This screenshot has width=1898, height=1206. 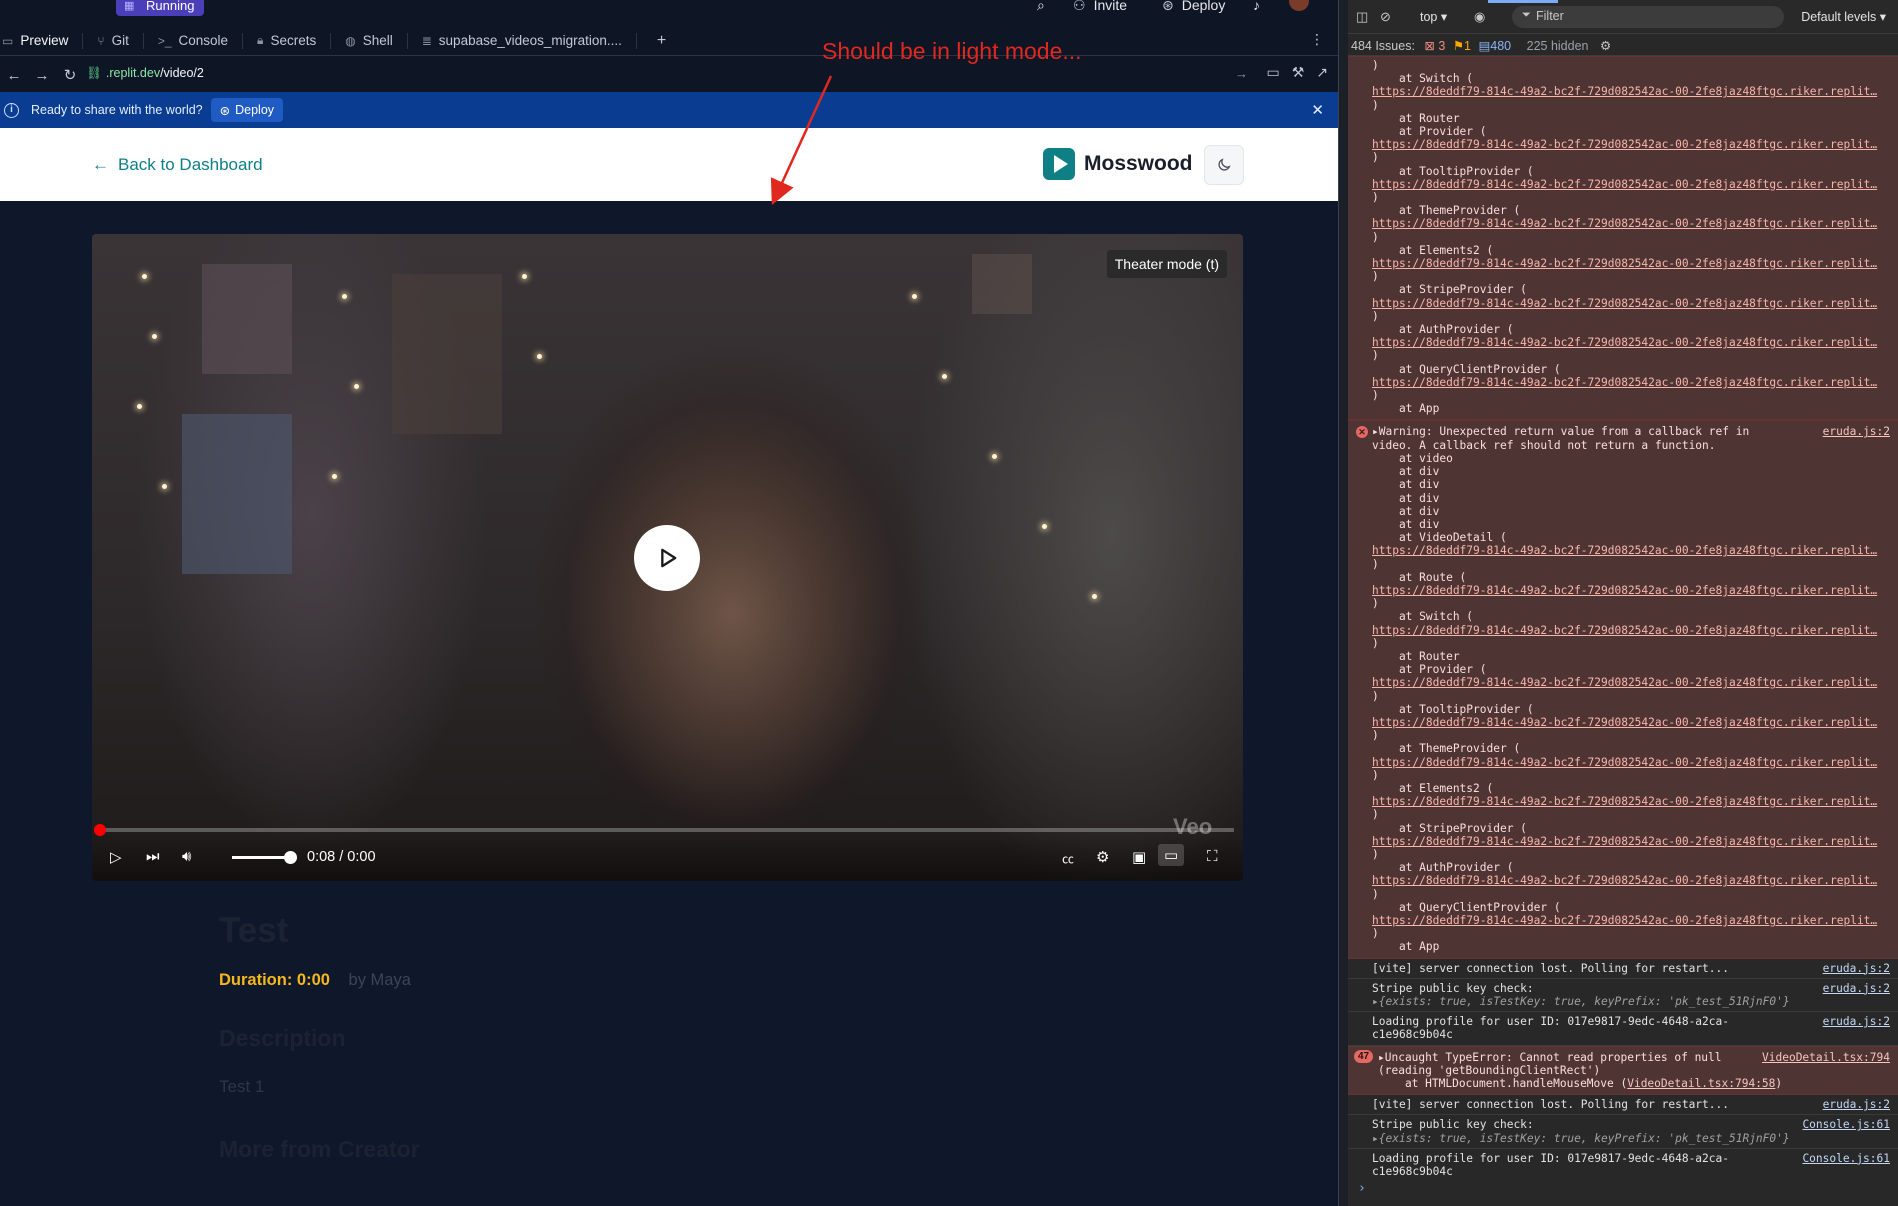 What do you see at coordinates (1256, 6) in the screenshot?
I see `bell-icon: ♪` at bounding box center [1256, 6].